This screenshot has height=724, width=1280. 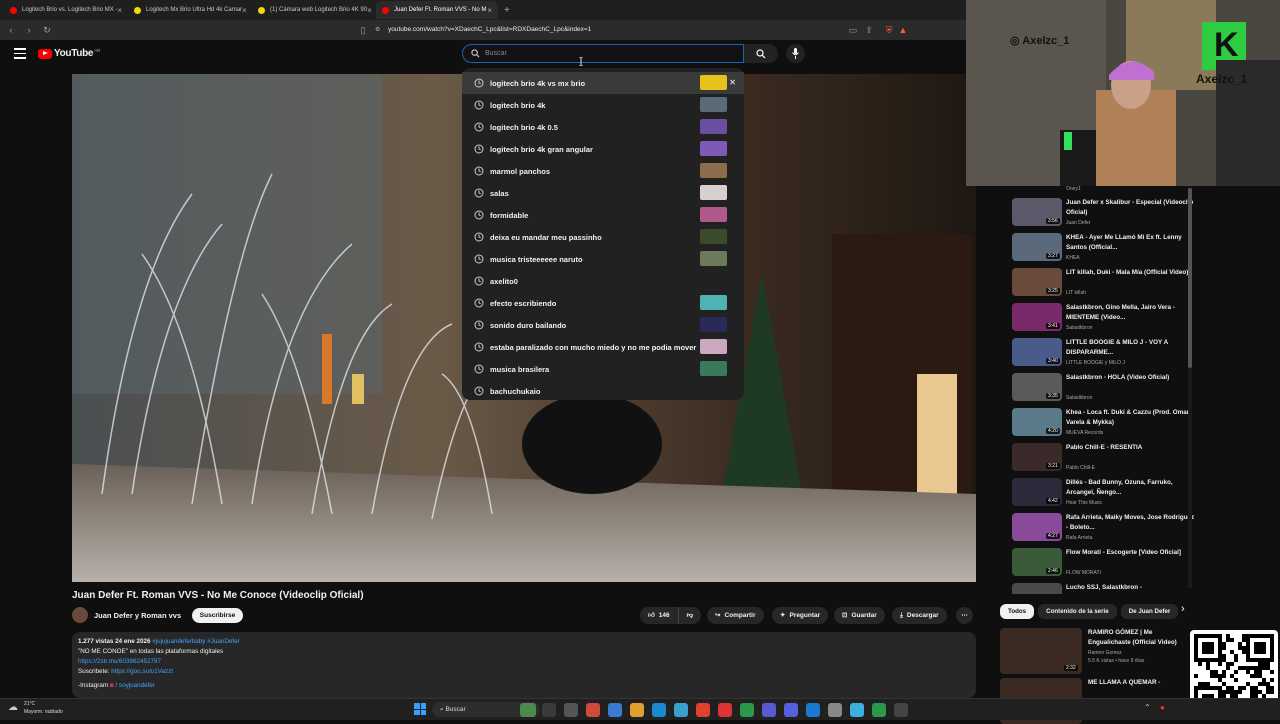 I want to click on search-suggestion: deixa eu mandar meu passinho, so click(x=603, y=237).